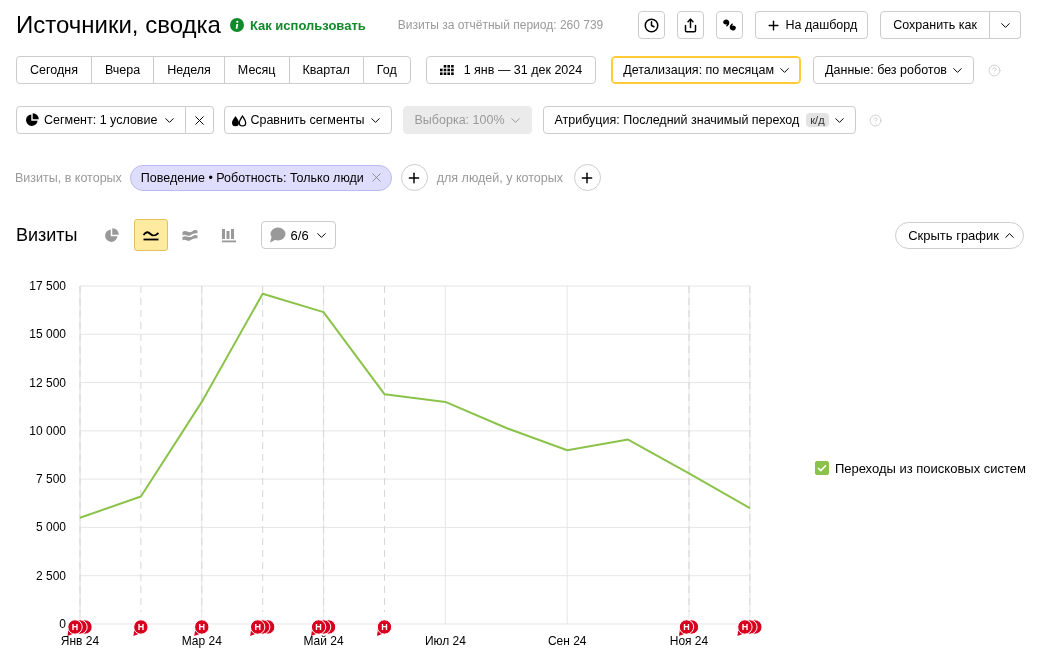 This screenshot has height=660, width=1042. I want to click on period-button: Квартал, so click(326, 70).